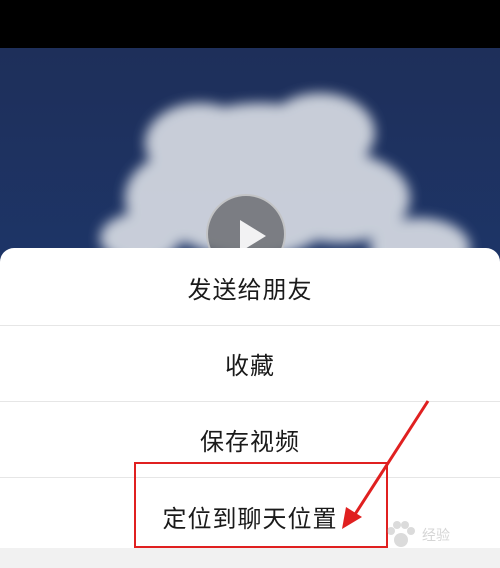 The image size is (500, 568). I want to click on annotation-arrow-icon, so click(386, 464).